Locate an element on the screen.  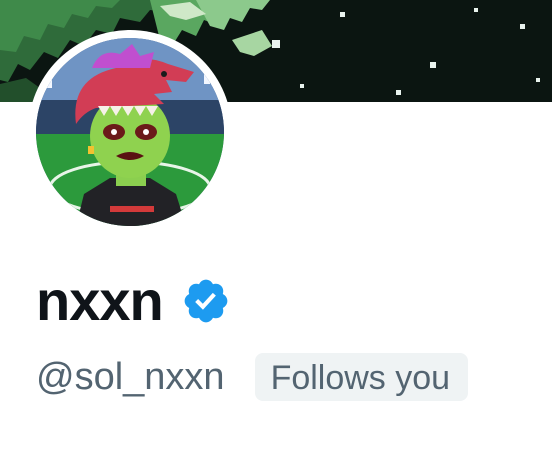
display-name-row: nxxn is located at coordinates (133, 301).